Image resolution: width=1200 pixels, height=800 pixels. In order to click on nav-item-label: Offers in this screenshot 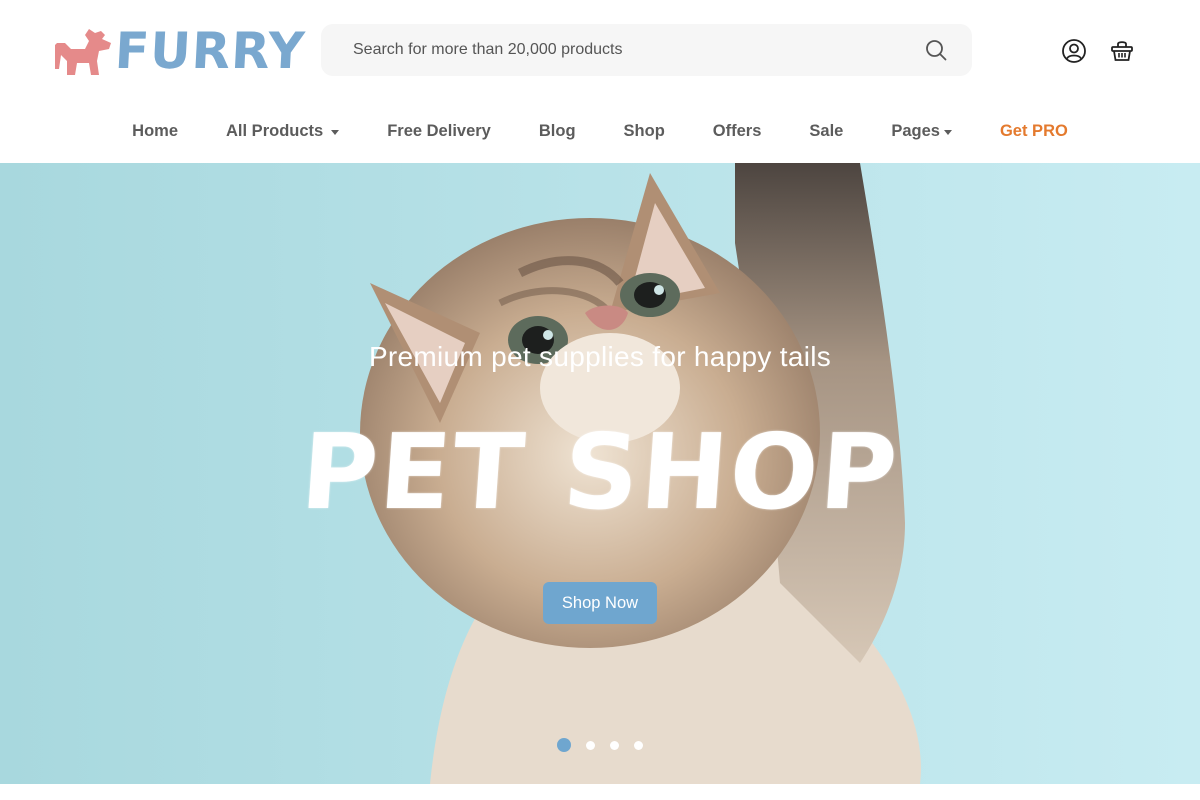, I will do `click(737, 131)`.